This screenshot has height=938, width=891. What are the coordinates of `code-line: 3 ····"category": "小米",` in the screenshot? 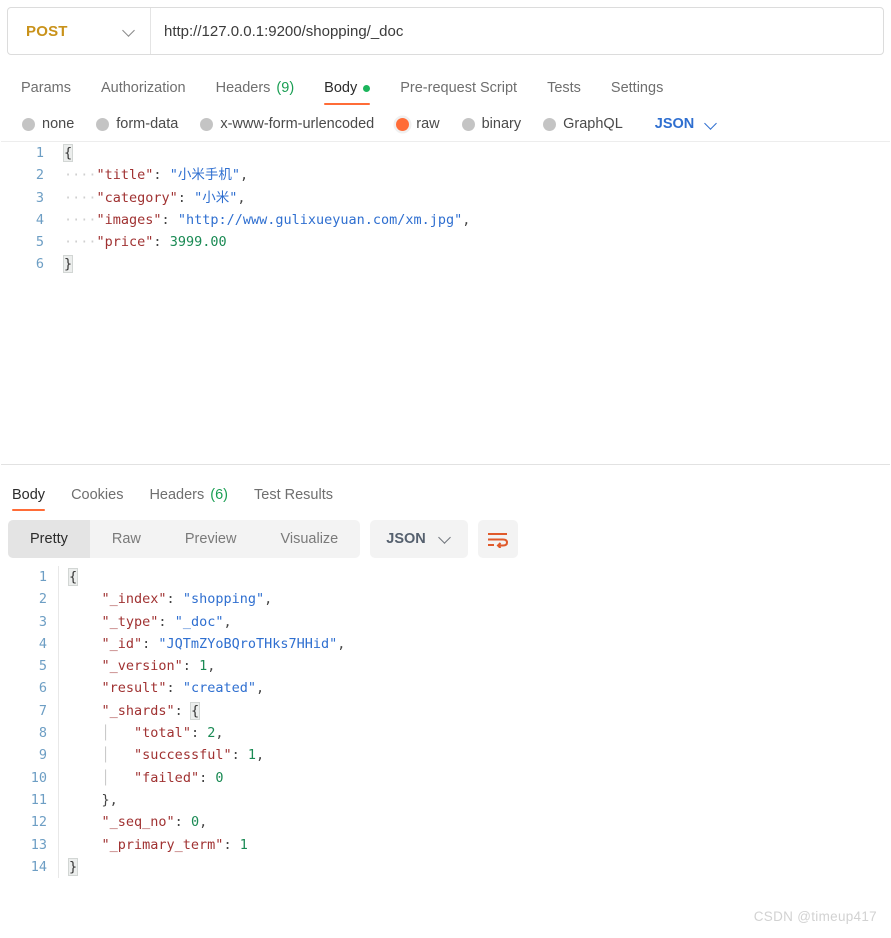 It's located at (445, 198).